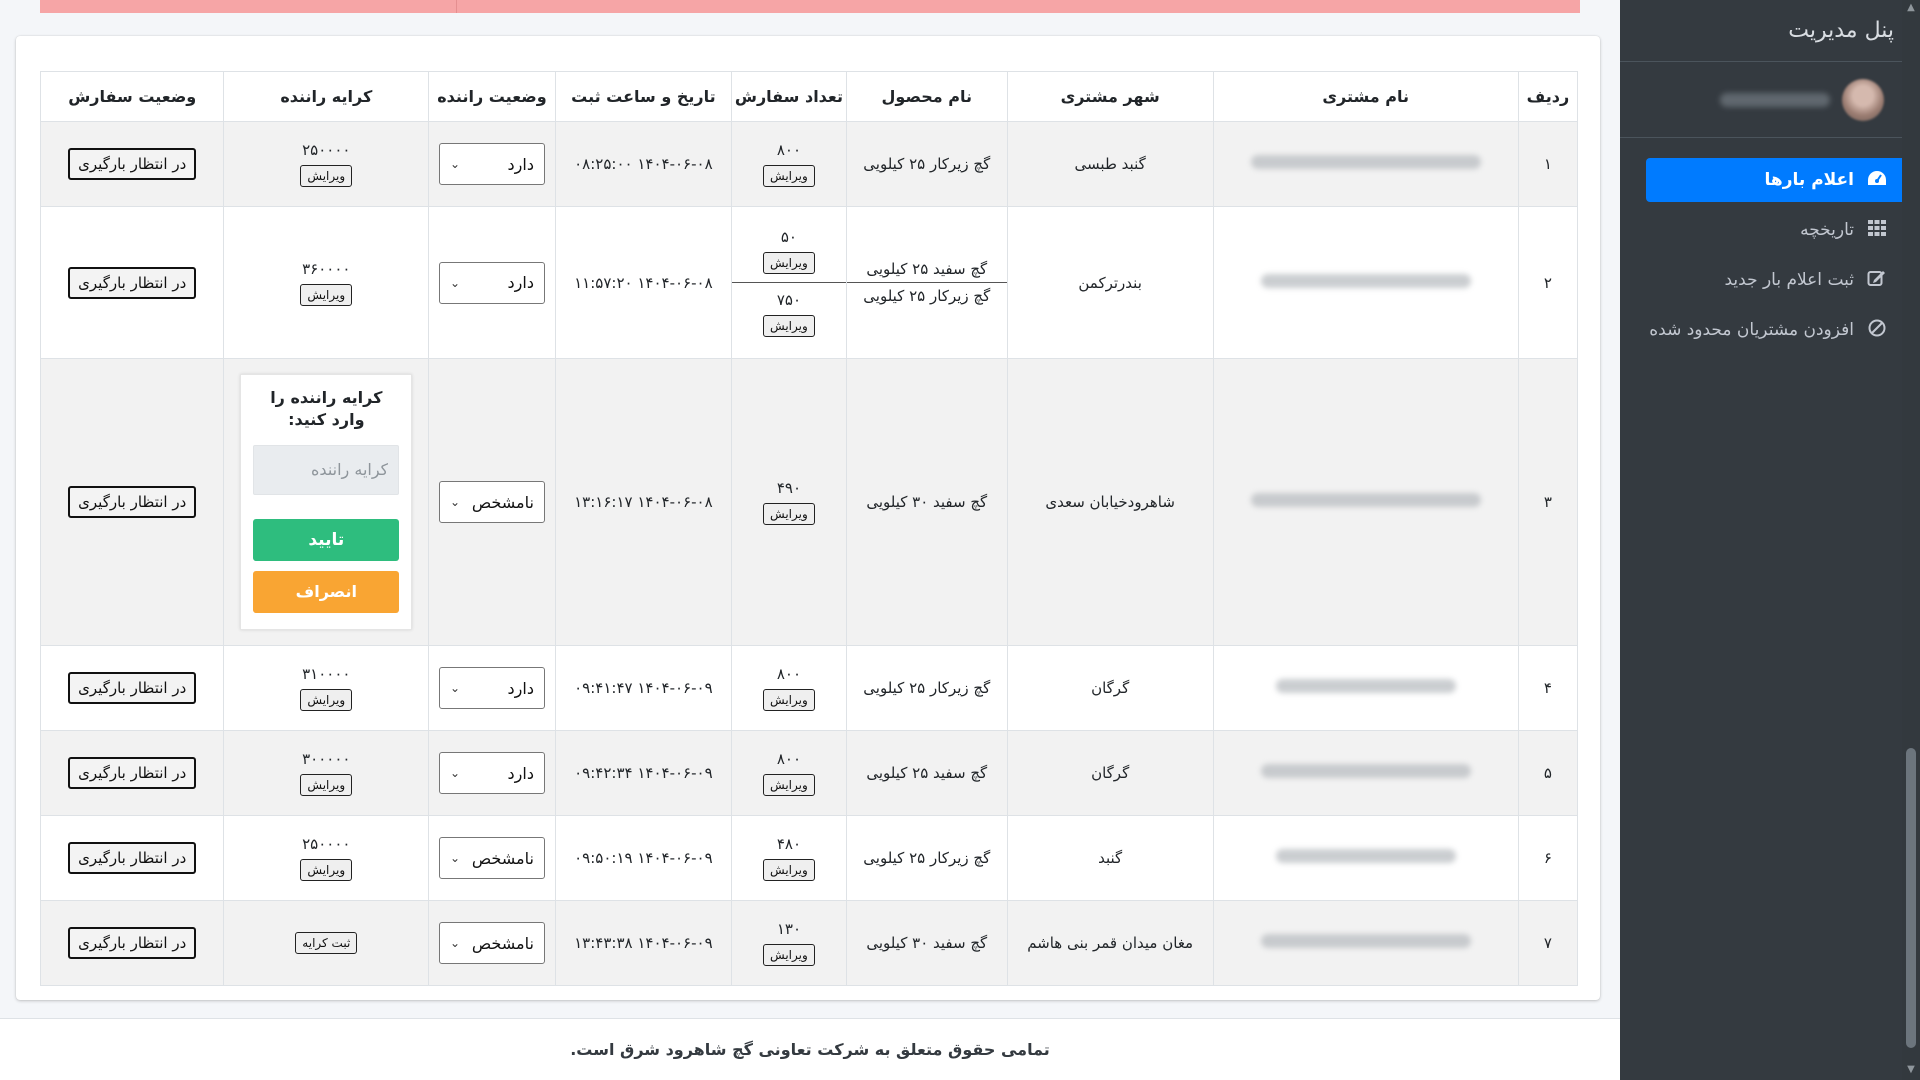 The image size is (1920, 1080). What do you see at coordinates (643, 282) in the screenshot?
I see `order-datetime: ۱۴۰۴-۰۶-۰۸ ۱۱:۵۷:۲۰` at bounding box center [643, 282].